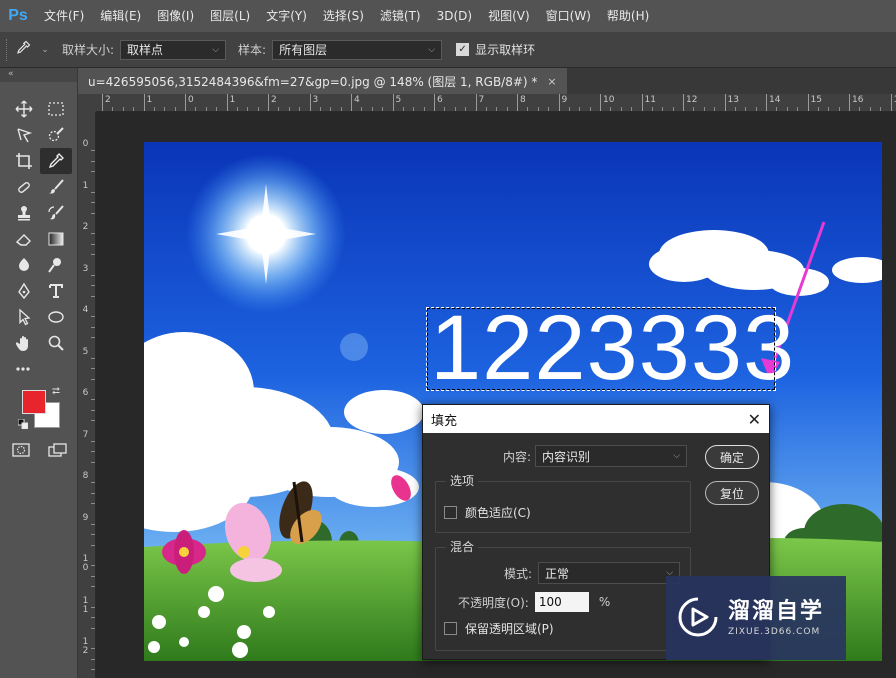 This screenshot has width=896, height=678. Describe the element at coordinates (56, 109) in the screenshot. I see `marquee-tool-icon` at that location.